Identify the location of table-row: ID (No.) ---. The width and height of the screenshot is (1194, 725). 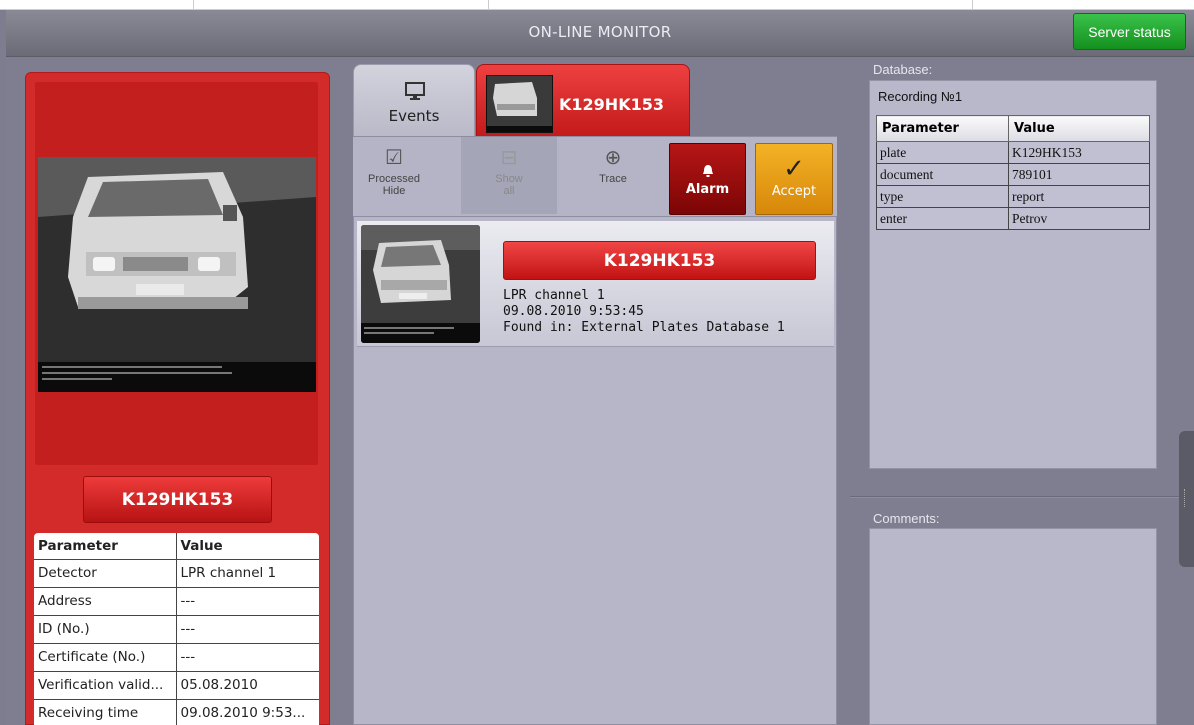
(176, 629).